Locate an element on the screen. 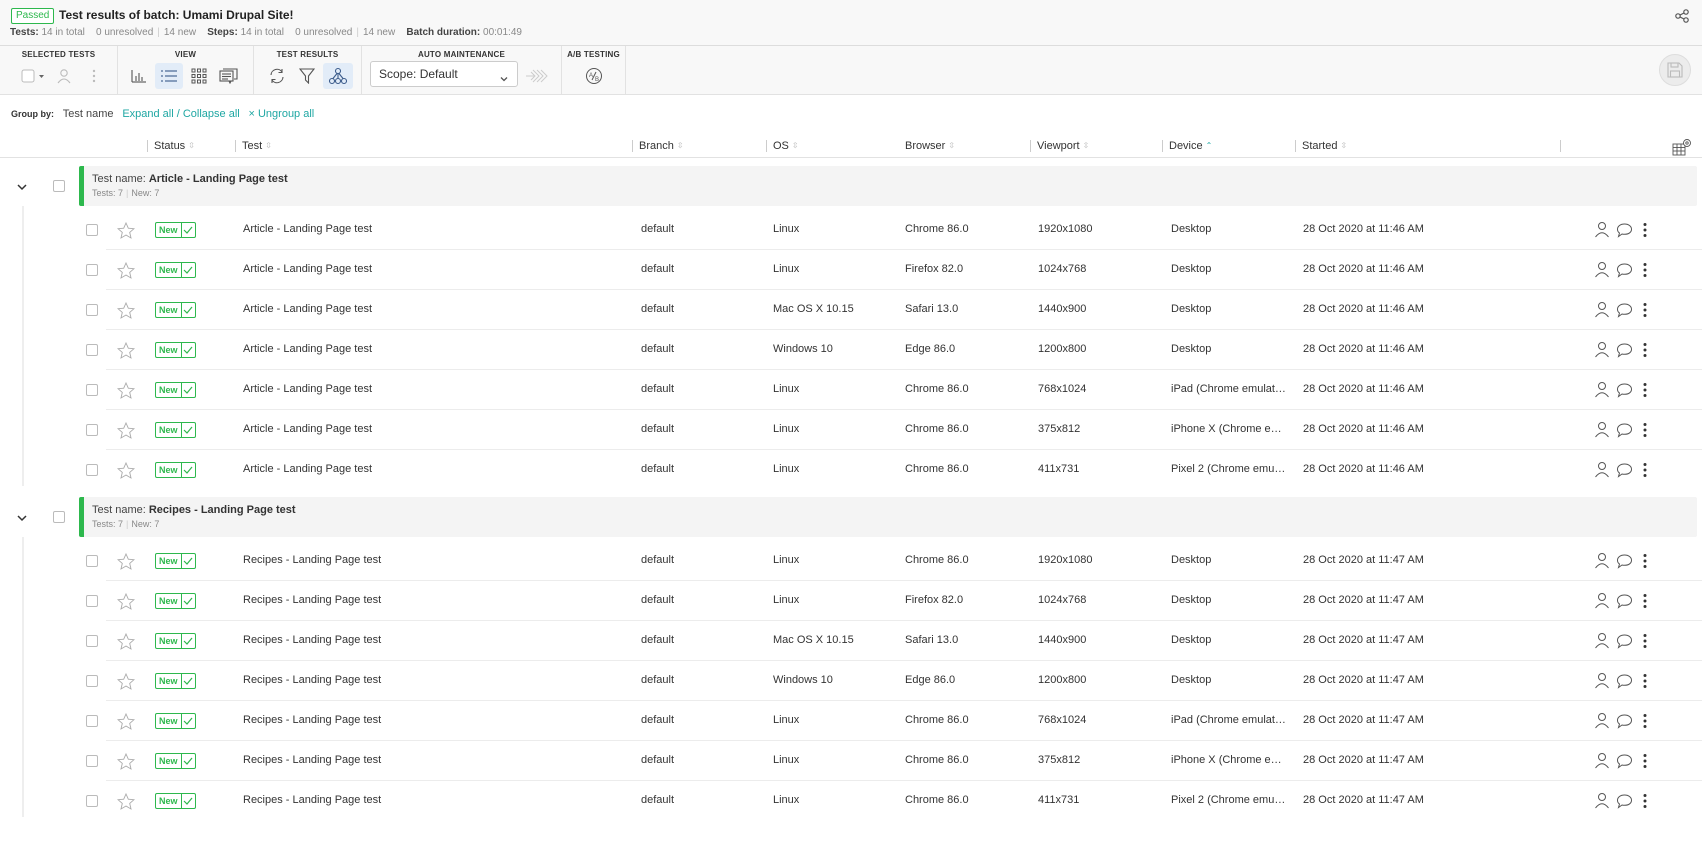  save-button is located at coordinates (1675, 70).